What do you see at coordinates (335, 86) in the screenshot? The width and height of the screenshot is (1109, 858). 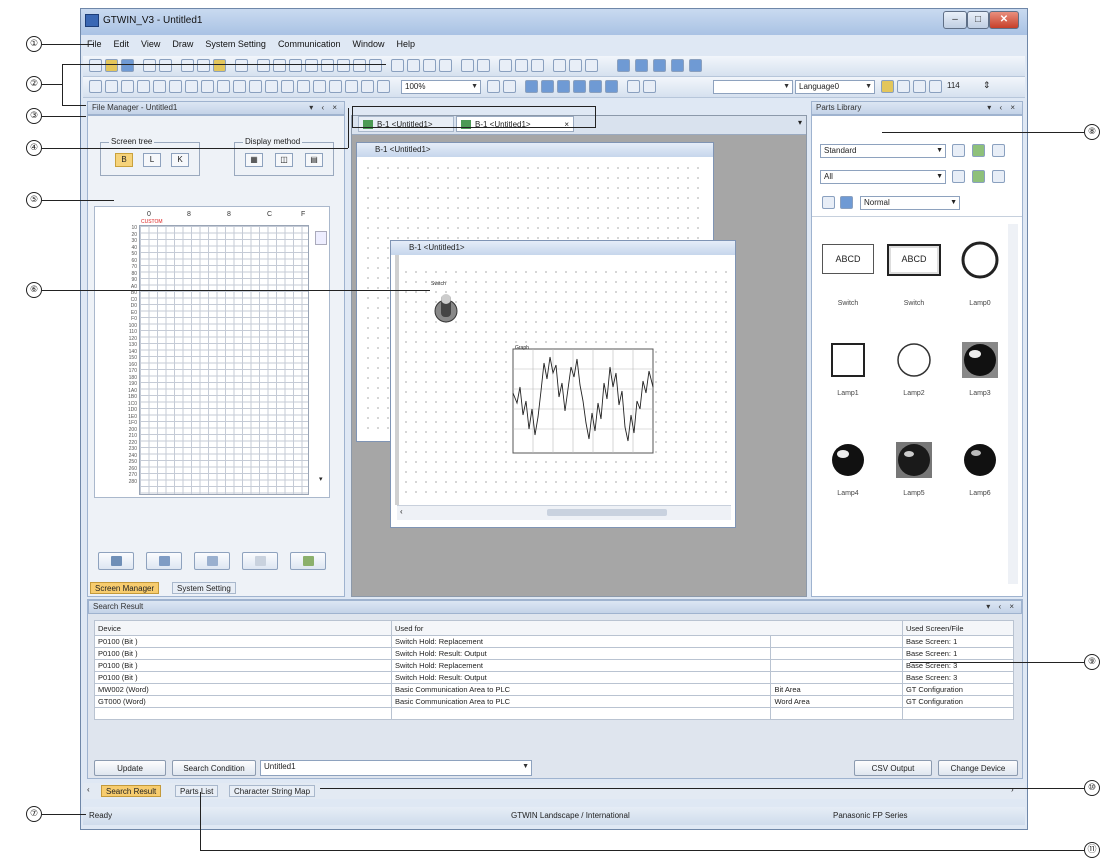 I see `line-style-icon` at bounding box center [335, 86].